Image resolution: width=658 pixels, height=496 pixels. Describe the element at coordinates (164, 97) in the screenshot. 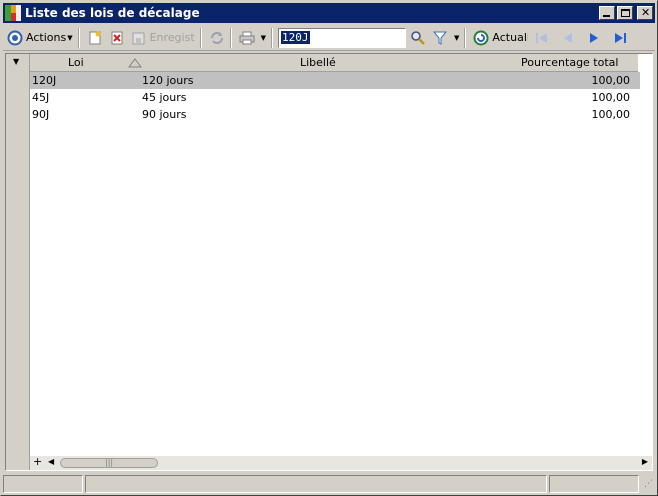

I see `cell-libelle: 45 jours` at that location.